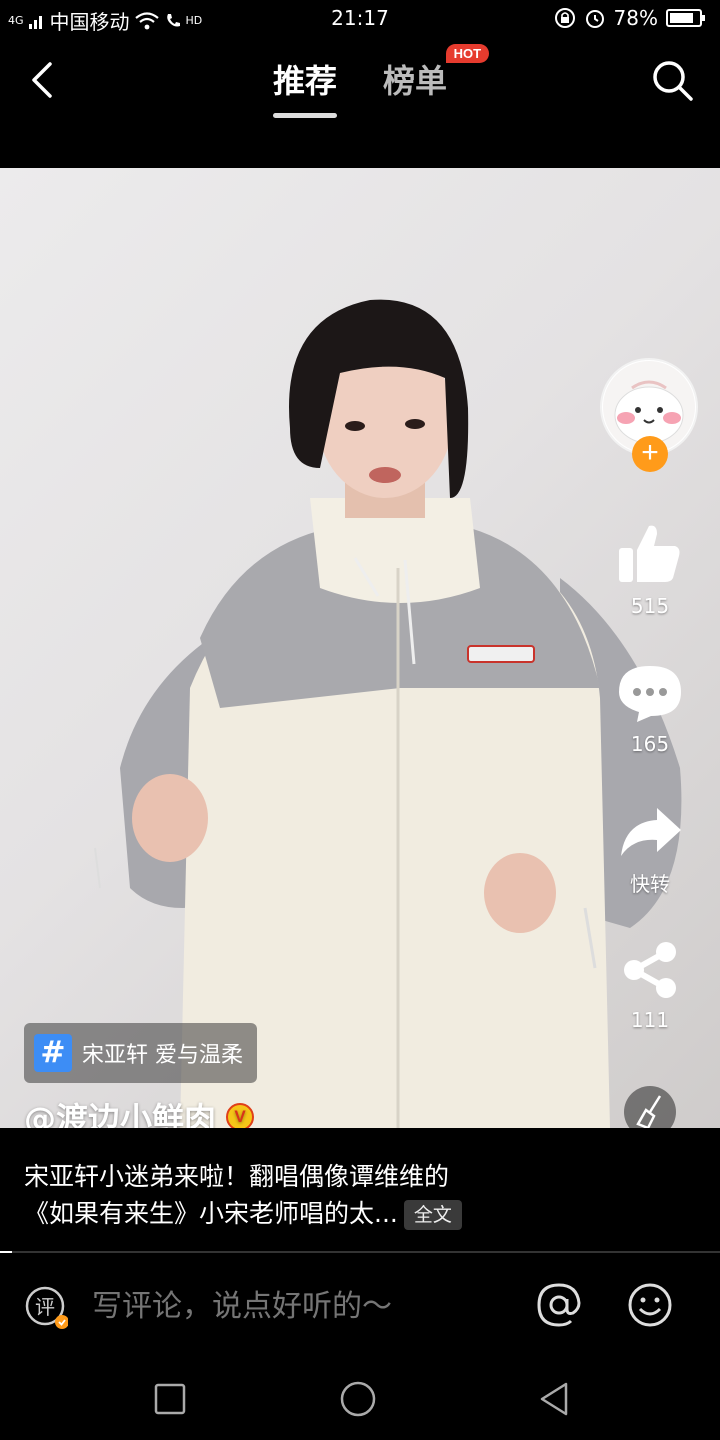 The image size is (720, 1440). I want to click on top-nav: 推荐 榜单 HOT, so click(360, 102).